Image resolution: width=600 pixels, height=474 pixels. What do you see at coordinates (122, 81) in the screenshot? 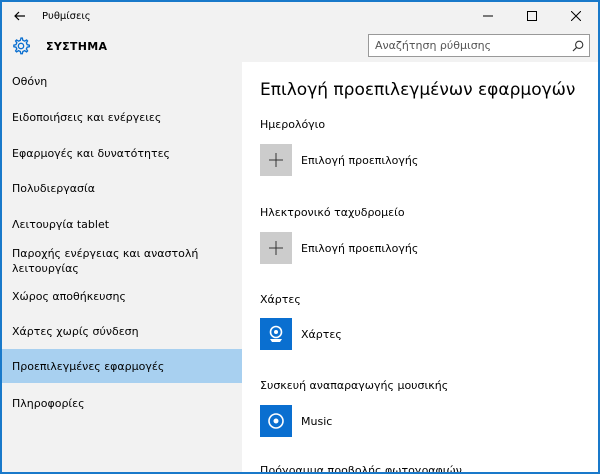
I see `sidebar-item-display: Οθόνη` at bounding box center [122, 81].